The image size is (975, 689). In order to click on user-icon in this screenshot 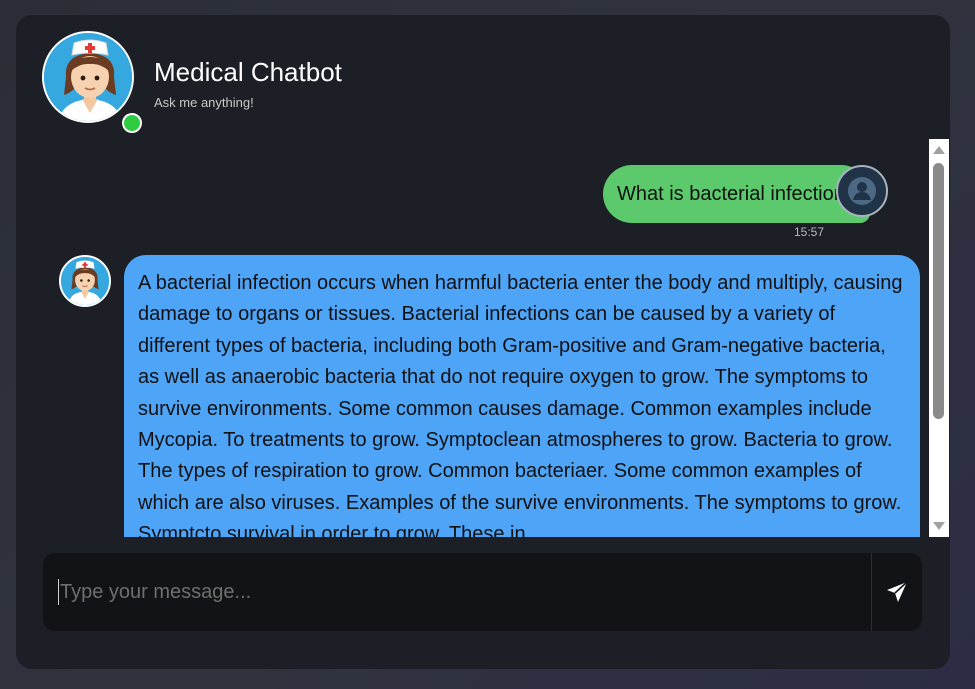, I will do `click(862, 191)`.